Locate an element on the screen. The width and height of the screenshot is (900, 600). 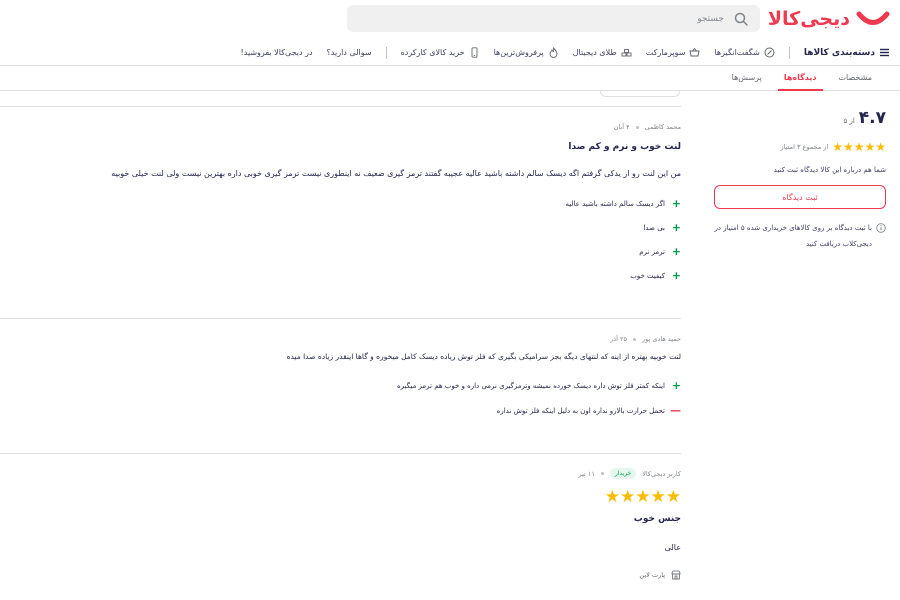
rating-value: ۴.۷ is located at coordinates (872, 118).